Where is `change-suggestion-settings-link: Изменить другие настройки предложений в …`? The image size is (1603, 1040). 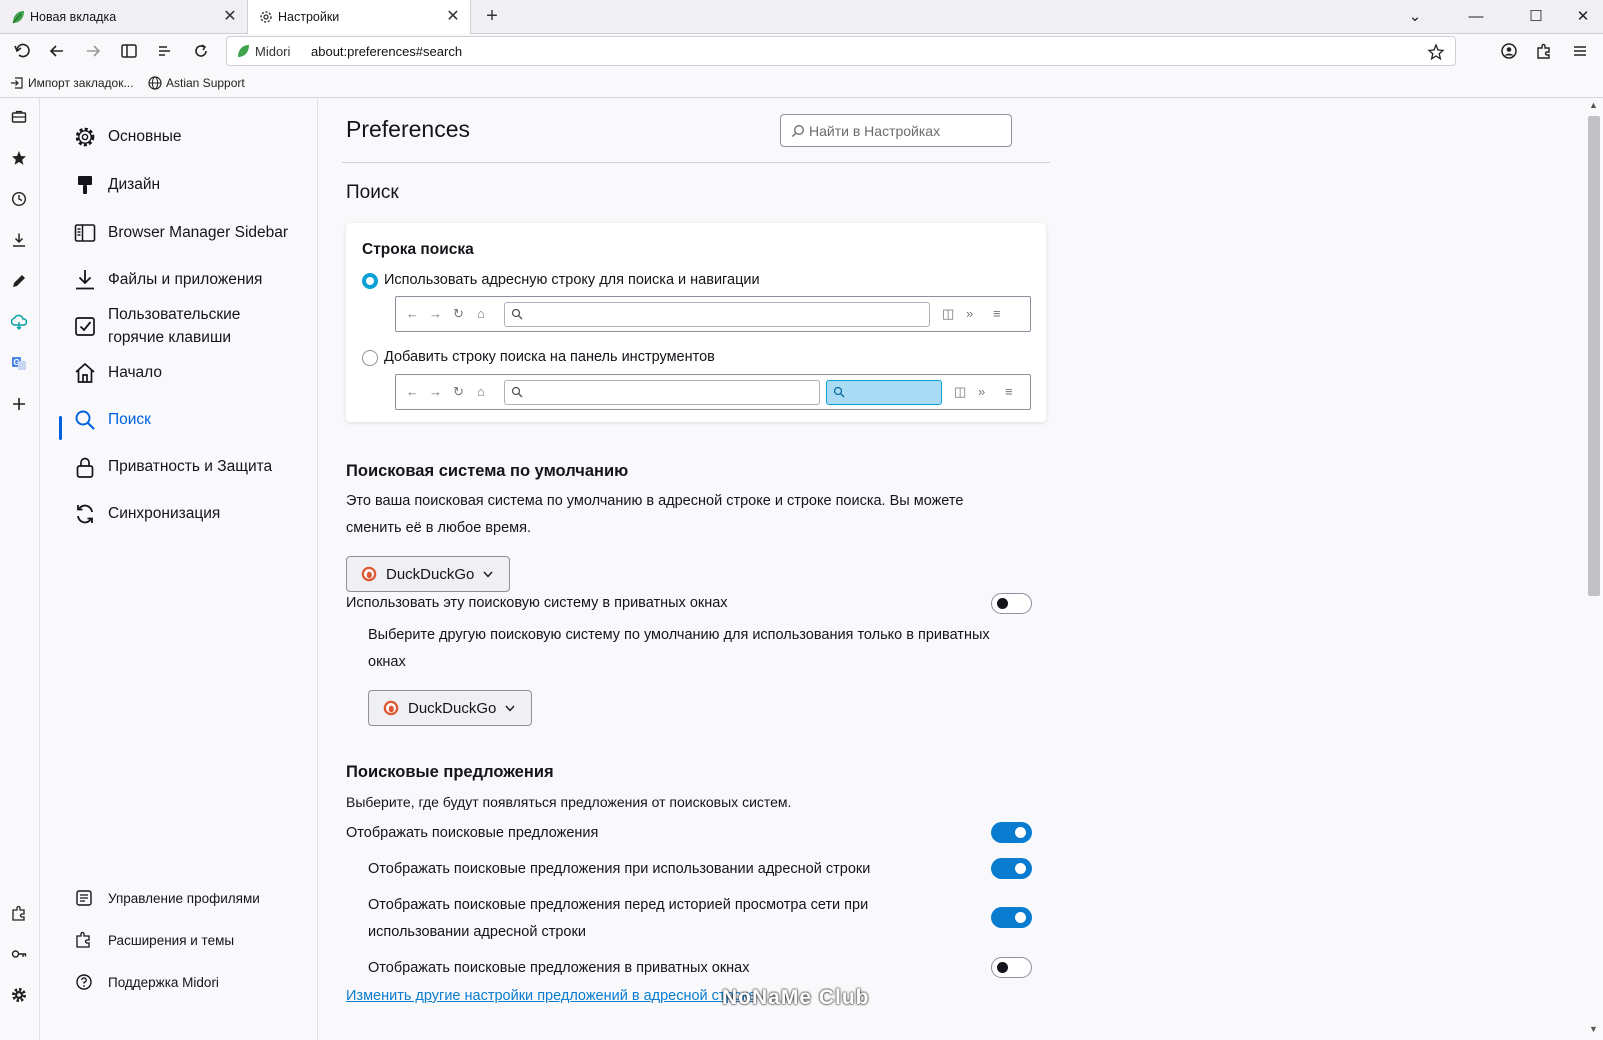
change-suggestion-settings-link: Изменить другие настройки предложений в … is located at coordinates (551, 996).